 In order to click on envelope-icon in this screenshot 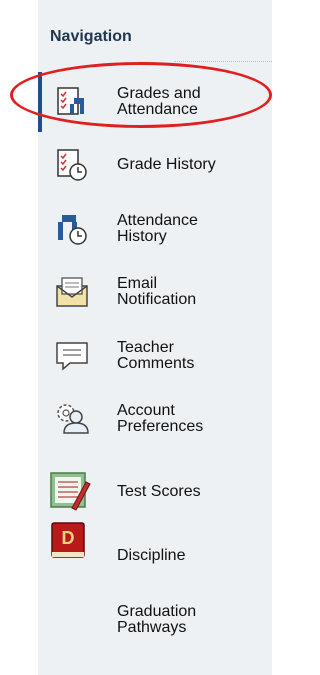, I will do `click(72, 292)`.